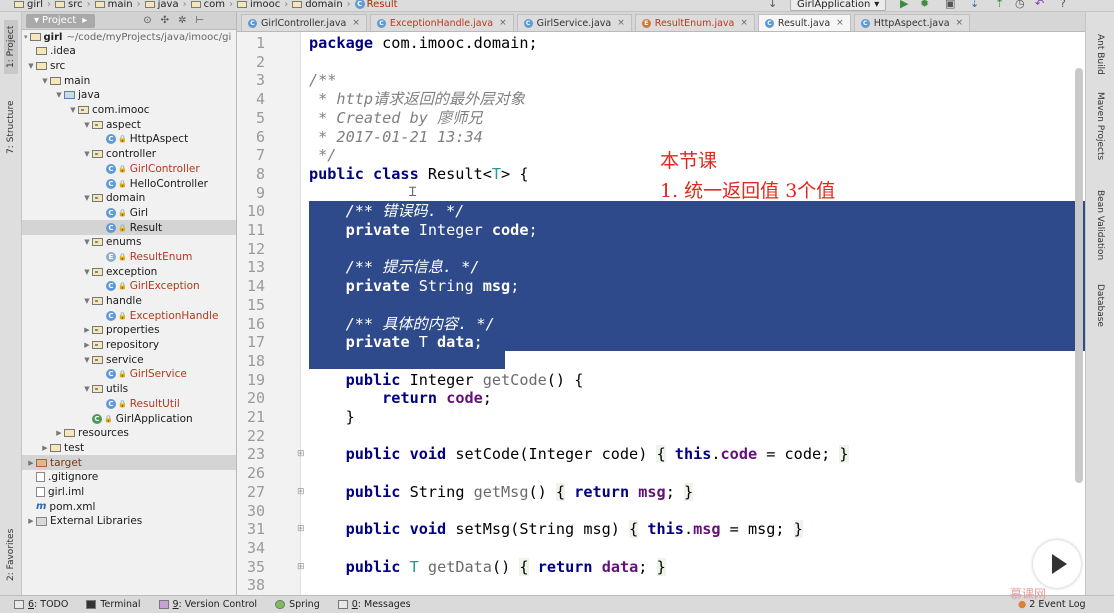 The height and width of the screenshot is (613, 1114). I want to click on breadcrumb-src: src ›, so click(73, 5).